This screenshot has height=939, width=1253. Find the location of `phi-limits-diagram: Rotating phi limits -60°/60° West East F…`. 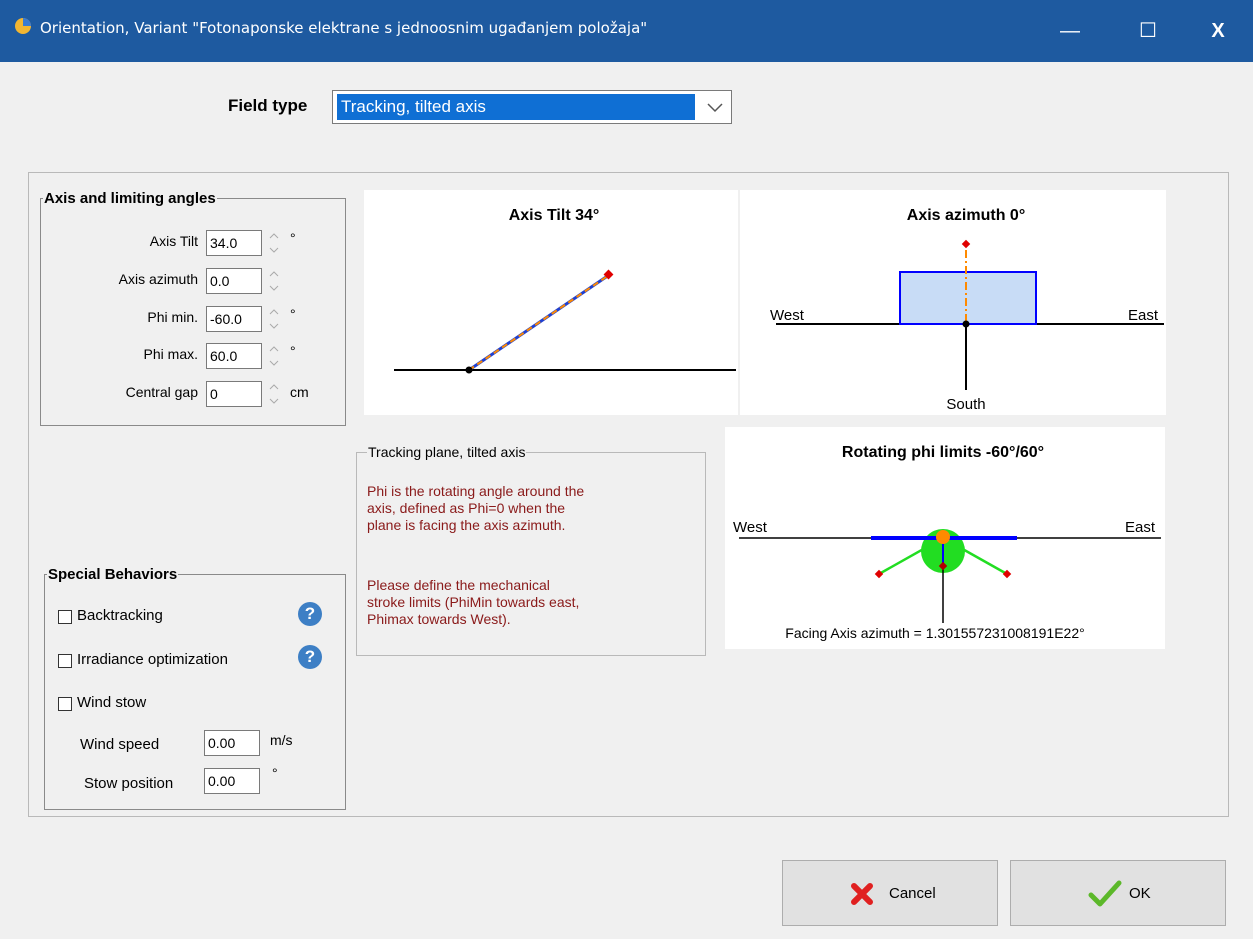

phi-limits-diagram: Rotating phi limits -60°/60° West East F… is located at coordinates (945, 538).